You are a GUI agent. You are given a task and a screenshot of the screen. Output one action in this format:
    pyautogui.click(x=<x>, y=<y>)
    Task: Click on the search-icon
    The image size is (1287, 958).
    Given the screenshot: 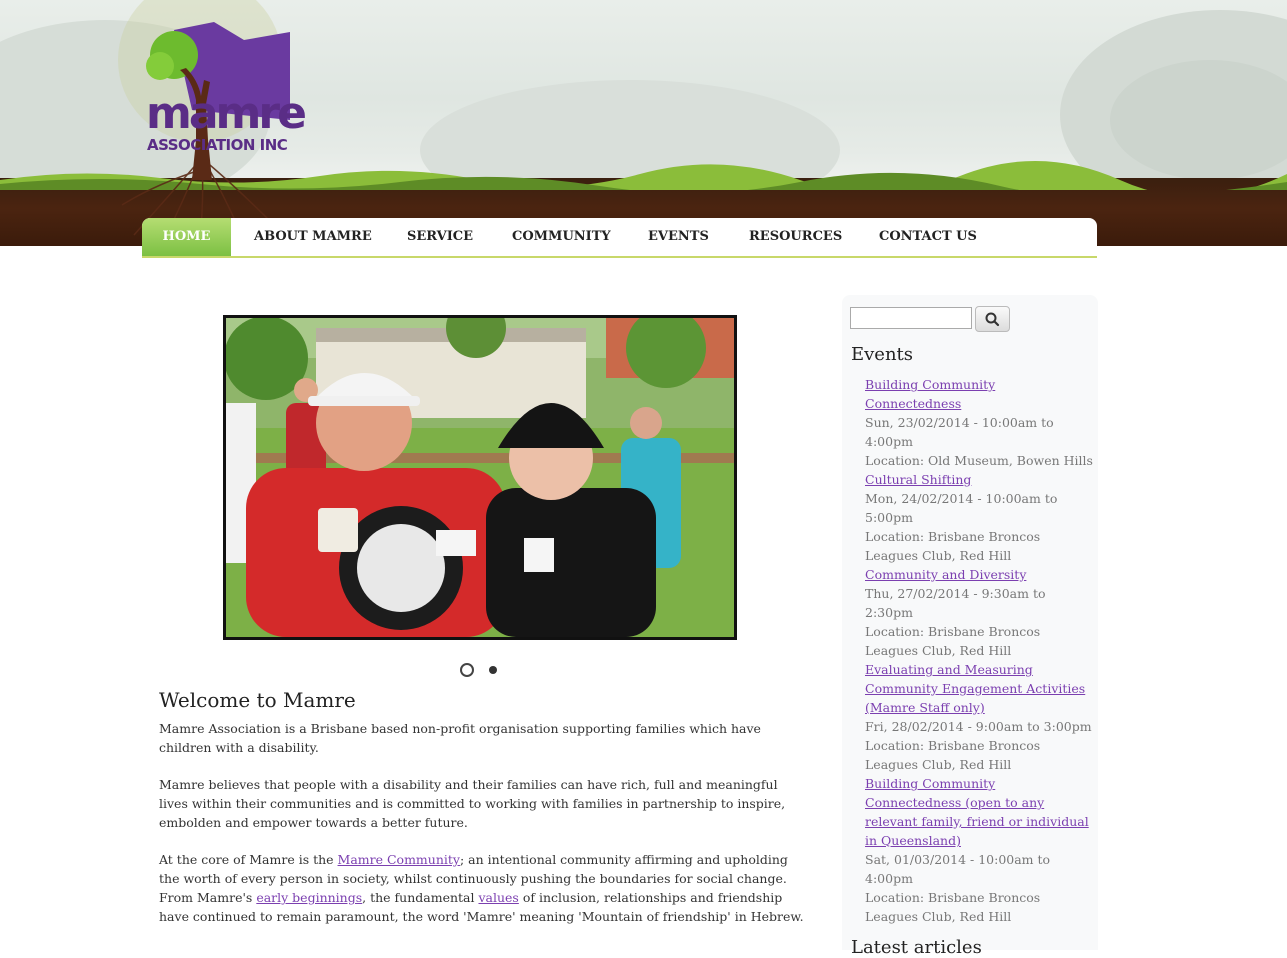 What is the action you would take?
    pyautogui.click(x=992, y=319)
    